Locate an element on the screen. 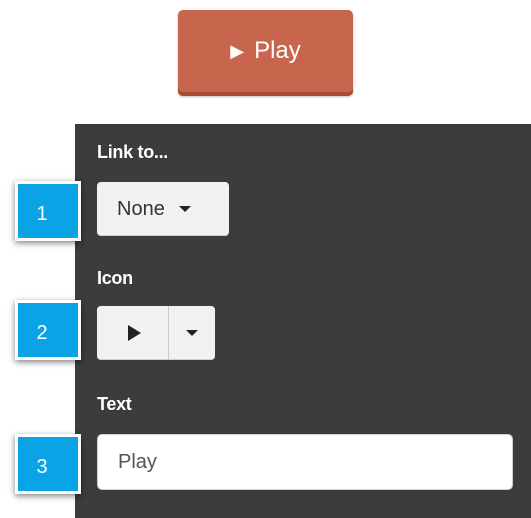  callout-badge-3: 3 is located at coordinates (48, 464).